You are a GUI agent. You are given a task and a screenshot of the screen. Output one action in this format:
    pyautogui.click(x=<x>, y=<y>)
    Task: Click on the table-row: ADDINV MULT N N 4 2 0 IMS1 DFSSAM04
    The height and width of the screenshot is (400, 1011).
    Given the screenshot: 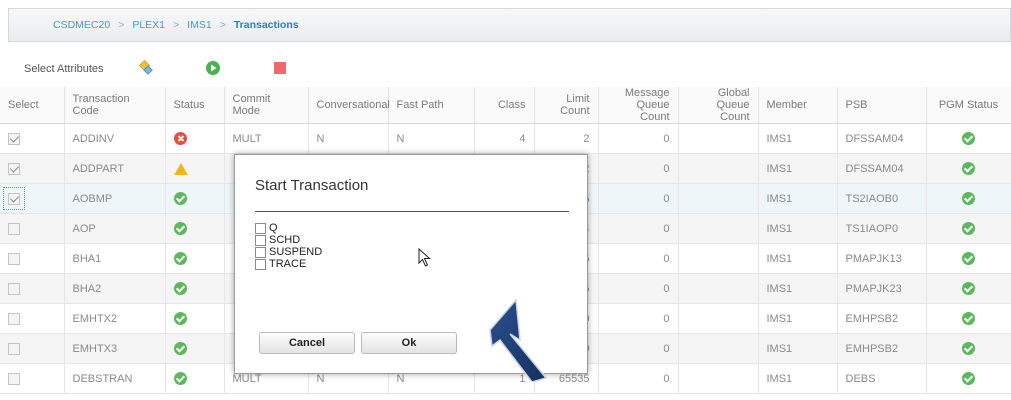 What is the action you would take?
    pyautogui.click(x=505, y=138)
    